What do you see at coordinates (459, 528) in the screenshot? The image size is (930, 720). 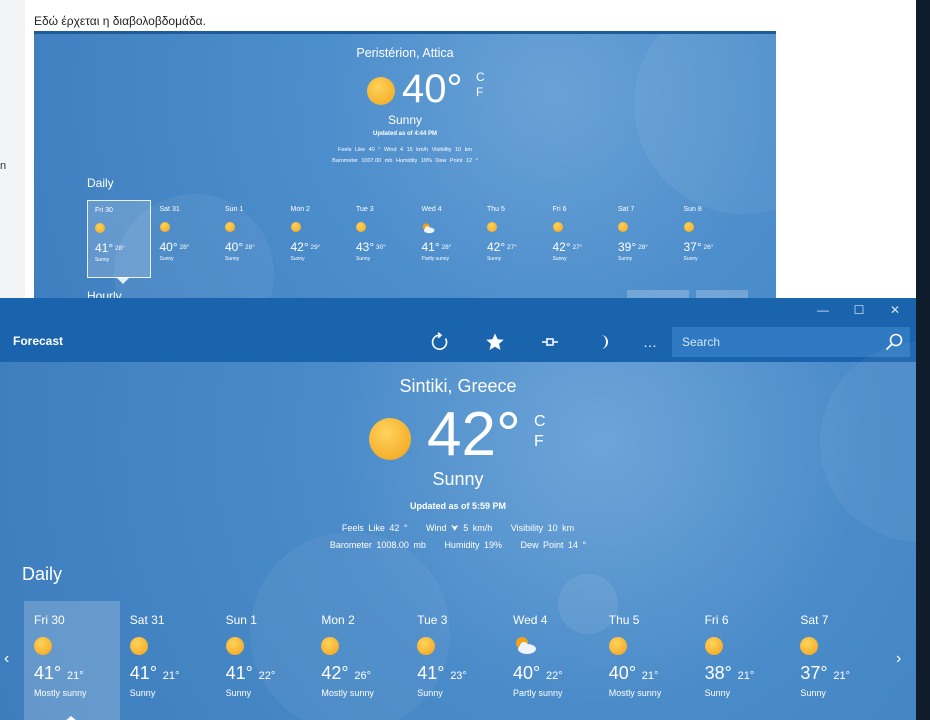 I see `wind: Wind ⮟ 5 km/h` at bounding box center [459, 528].